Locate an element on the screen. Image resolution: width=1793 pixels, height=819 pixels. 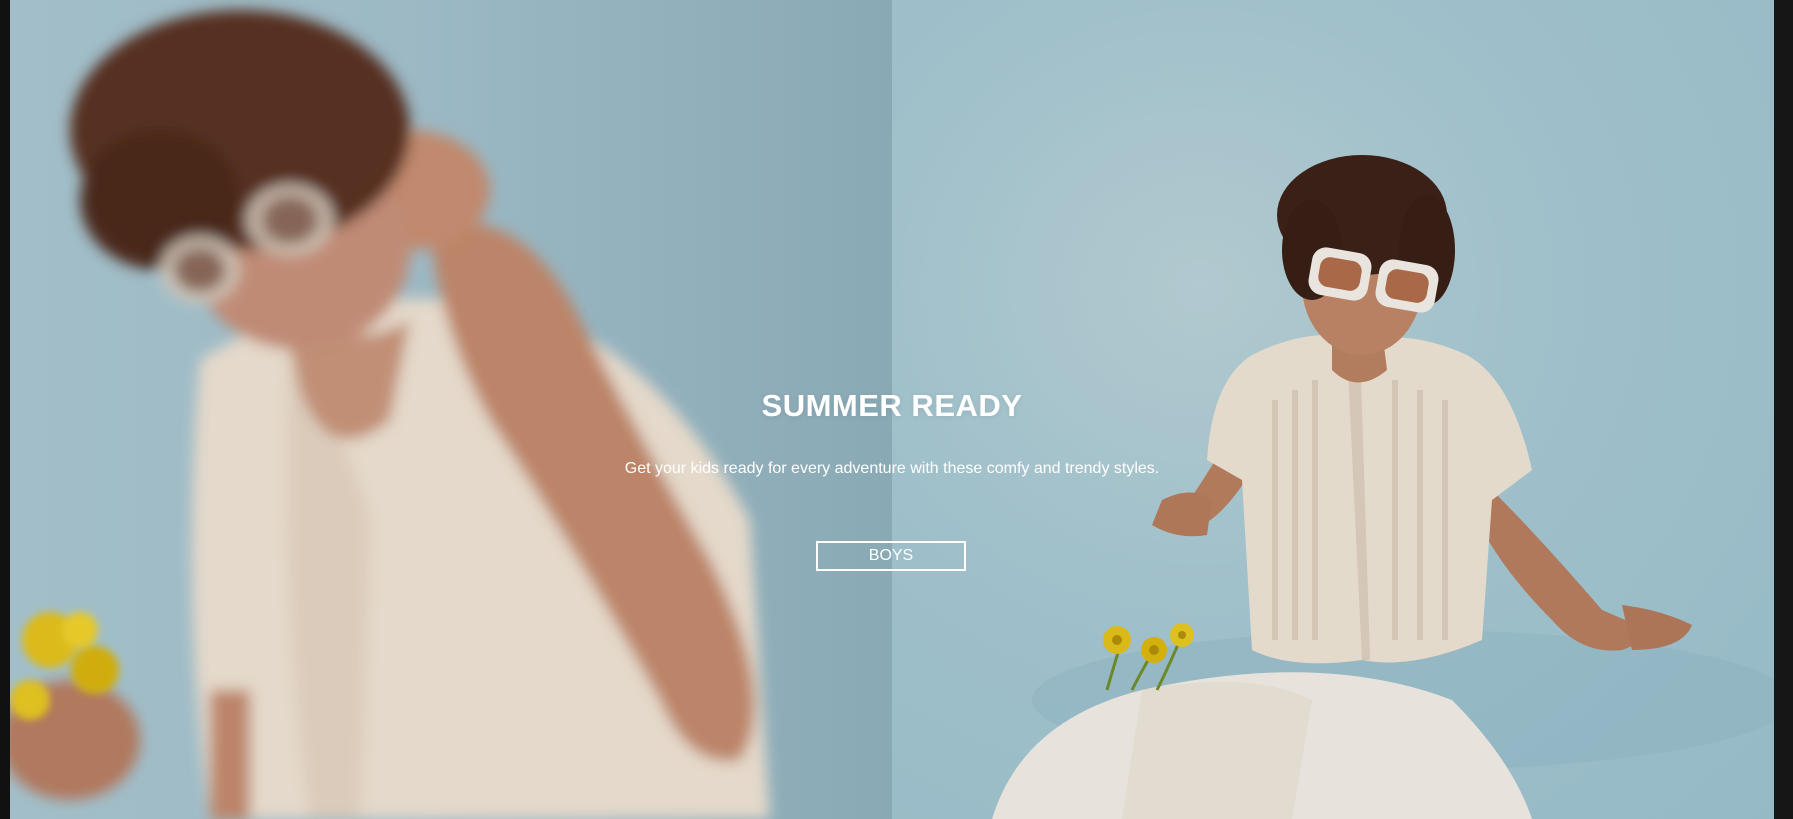
boys-button: BOYS is located at coordinates (891, 556).